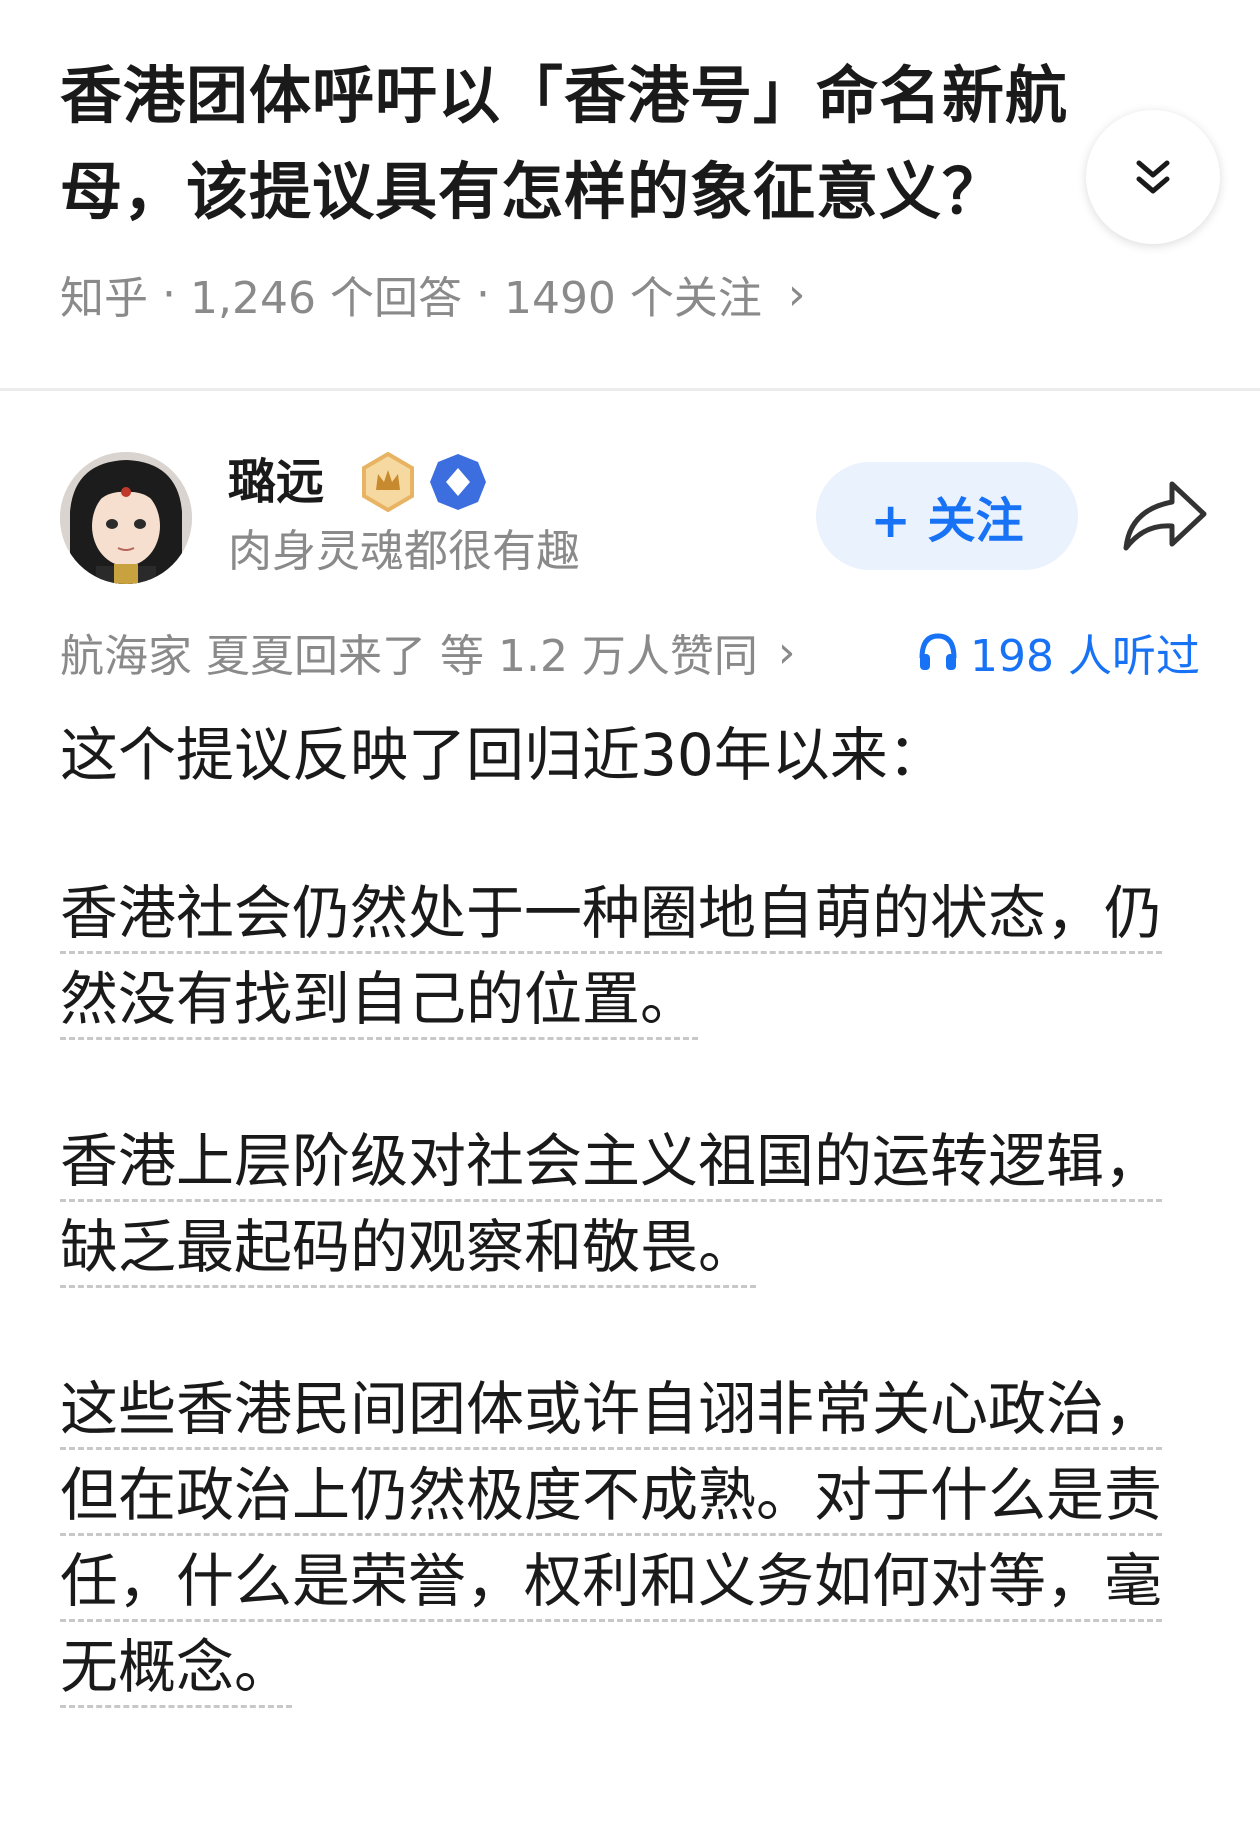 The width and height of the screenshot is (1260, 1840). What do you see at coordinates (611, 1207) in the screenshot?
I see `paragraph-text: 香港上层阶级对社会主义祖国的运转逻辑，缺乏最起码的观察和敬畏。` at bounding box center [611, 1207].